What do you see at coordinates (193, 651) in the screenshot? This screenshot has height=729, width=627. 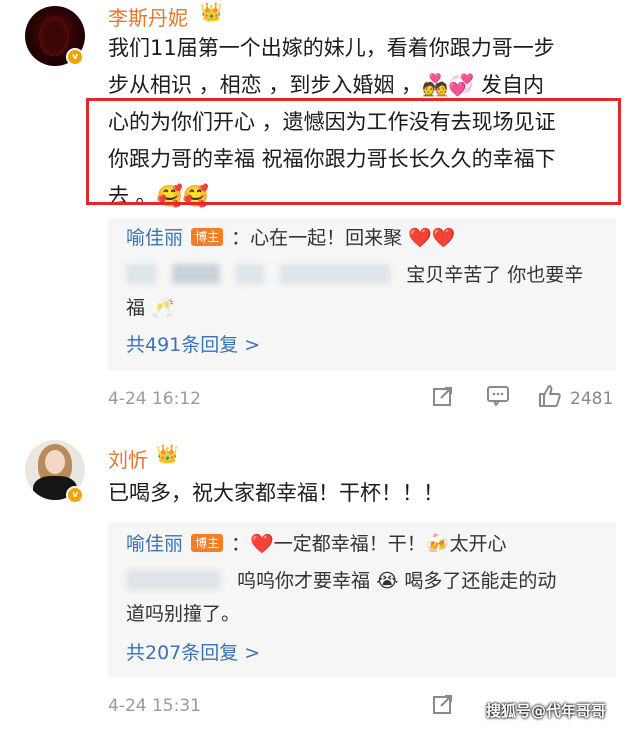 I see `more-replies-link: 共207条回复 >` at bounding box center [193, 651].